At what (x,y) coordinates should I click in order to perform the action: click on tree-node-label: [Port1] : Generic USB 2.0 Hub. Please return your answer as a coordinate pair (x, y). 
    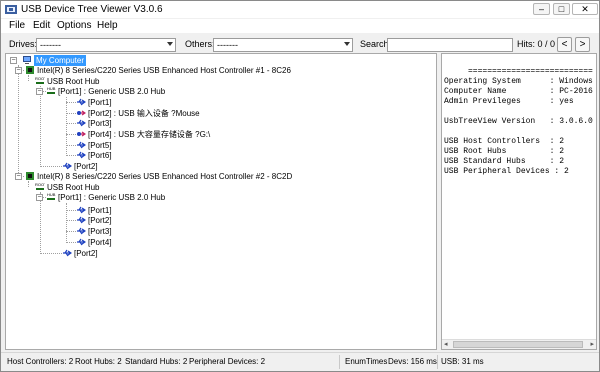
    Looking at the image, I should click on (112, 197).